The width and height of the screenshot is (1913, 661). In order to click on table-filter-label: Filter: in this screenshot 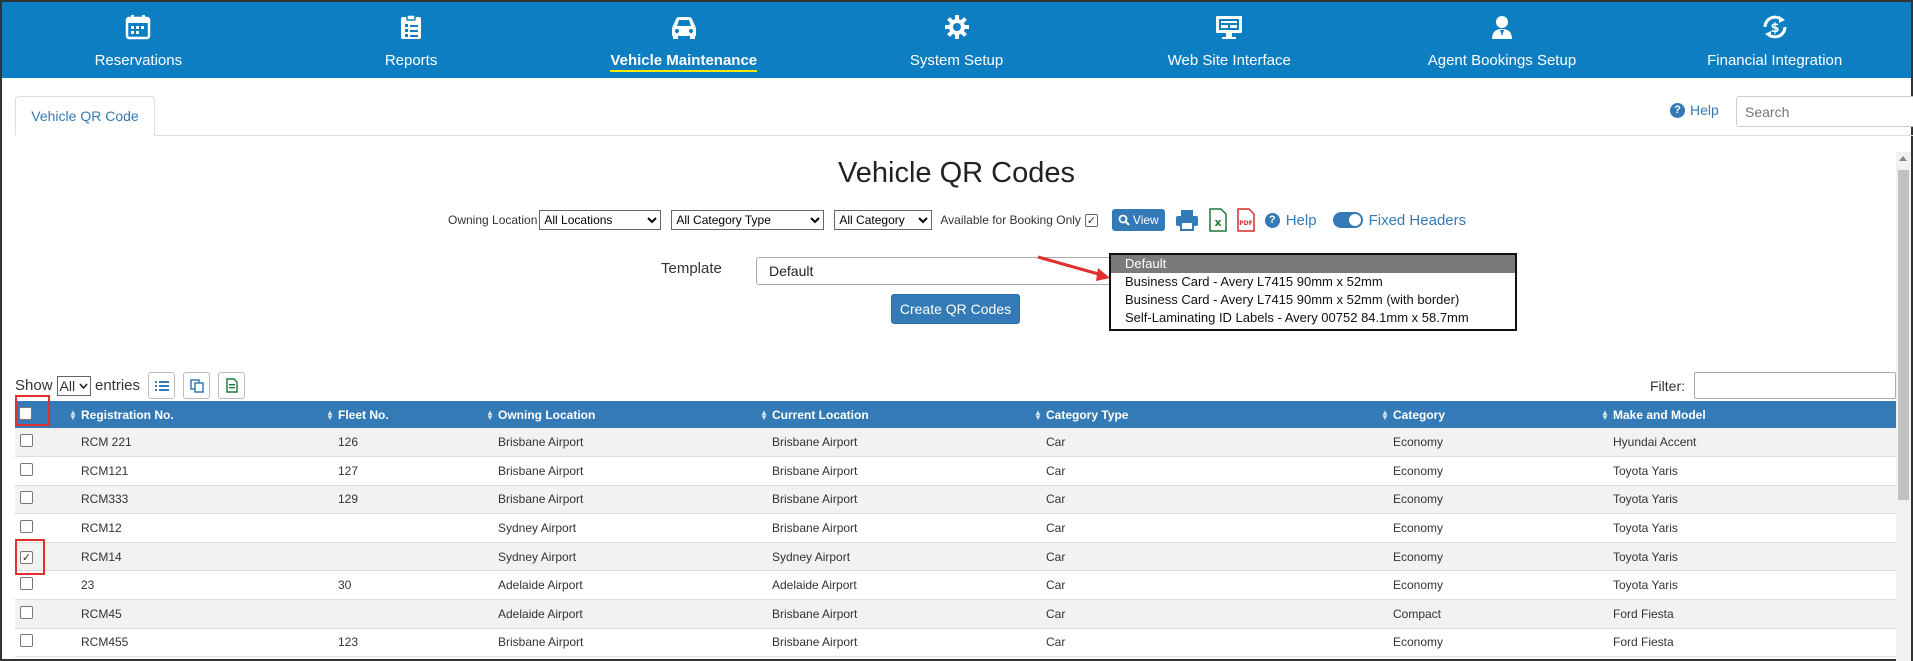, I will do `click(1667, 386)`.